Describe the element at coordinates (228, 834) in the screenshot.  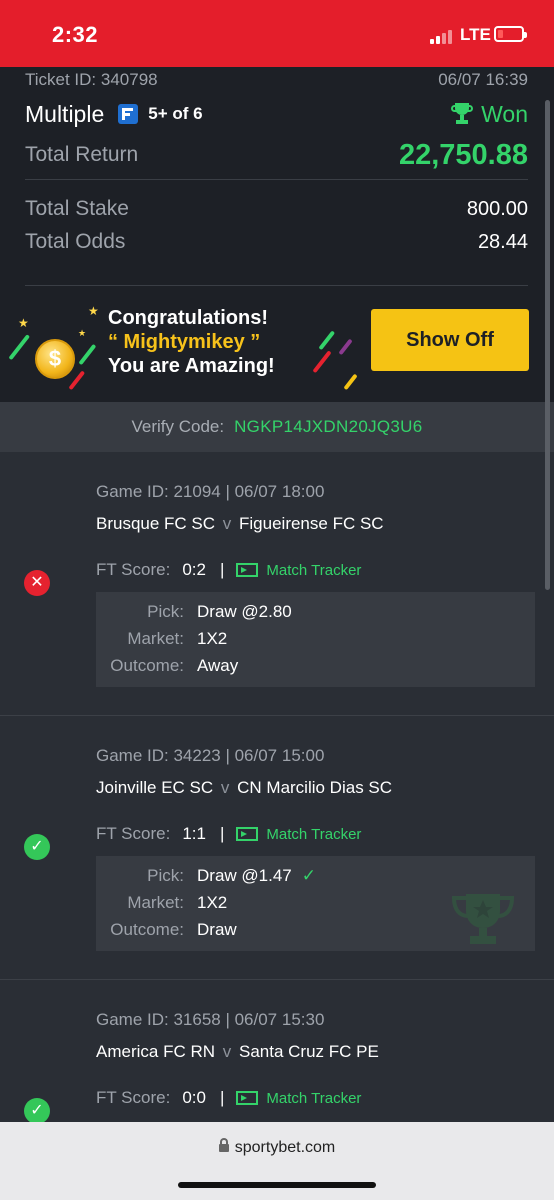
I see `ft-score-row: FT Score: 1:1 | Match Tracker` at that location.